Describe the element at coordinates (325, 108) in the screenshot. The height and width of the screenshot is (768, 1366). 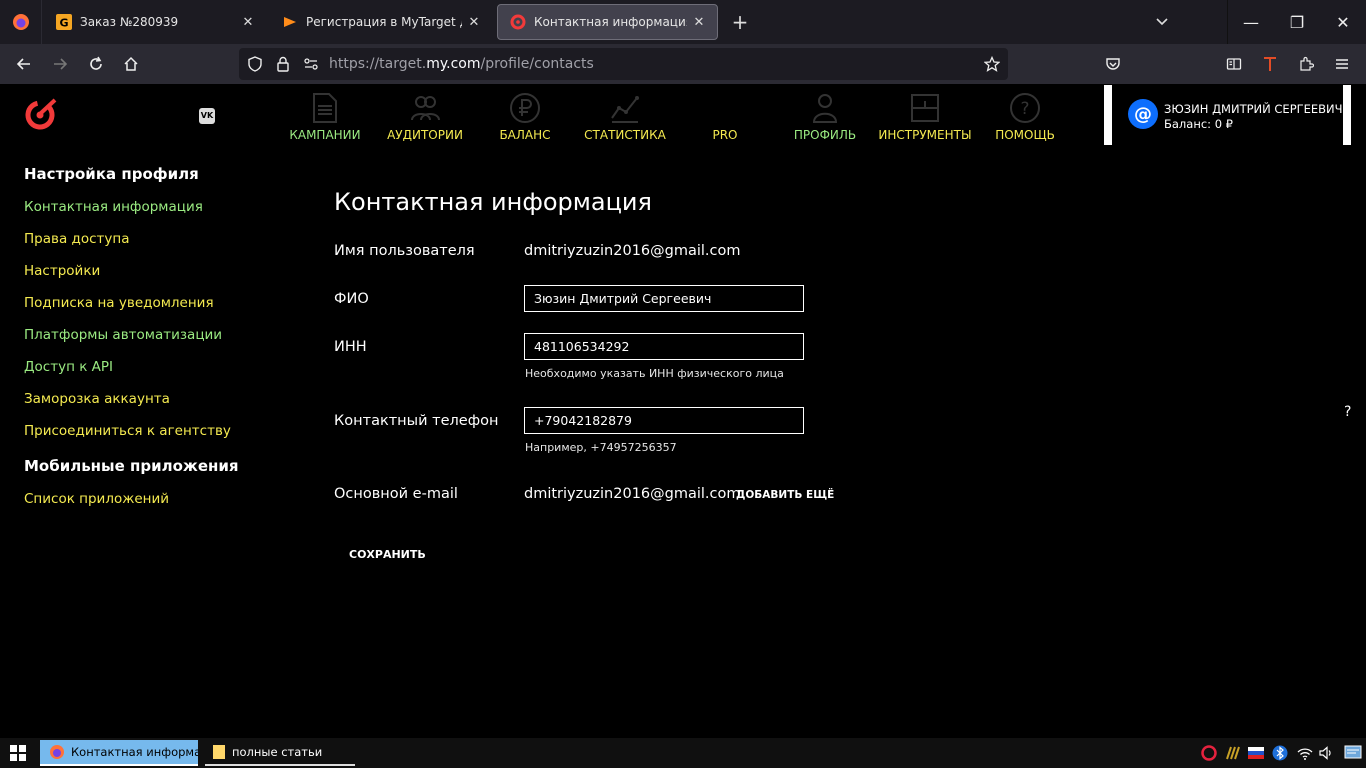
I see `document-icon` at that location.